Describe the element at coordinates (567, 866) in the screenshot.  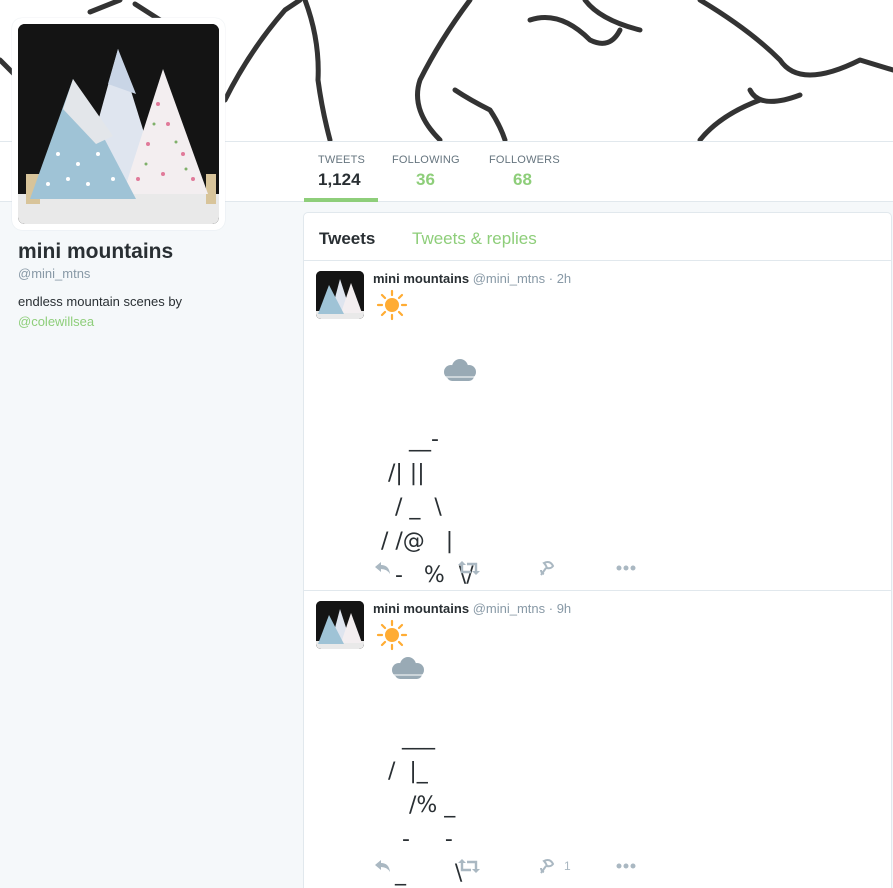
I see `like-count: 1` at that location.